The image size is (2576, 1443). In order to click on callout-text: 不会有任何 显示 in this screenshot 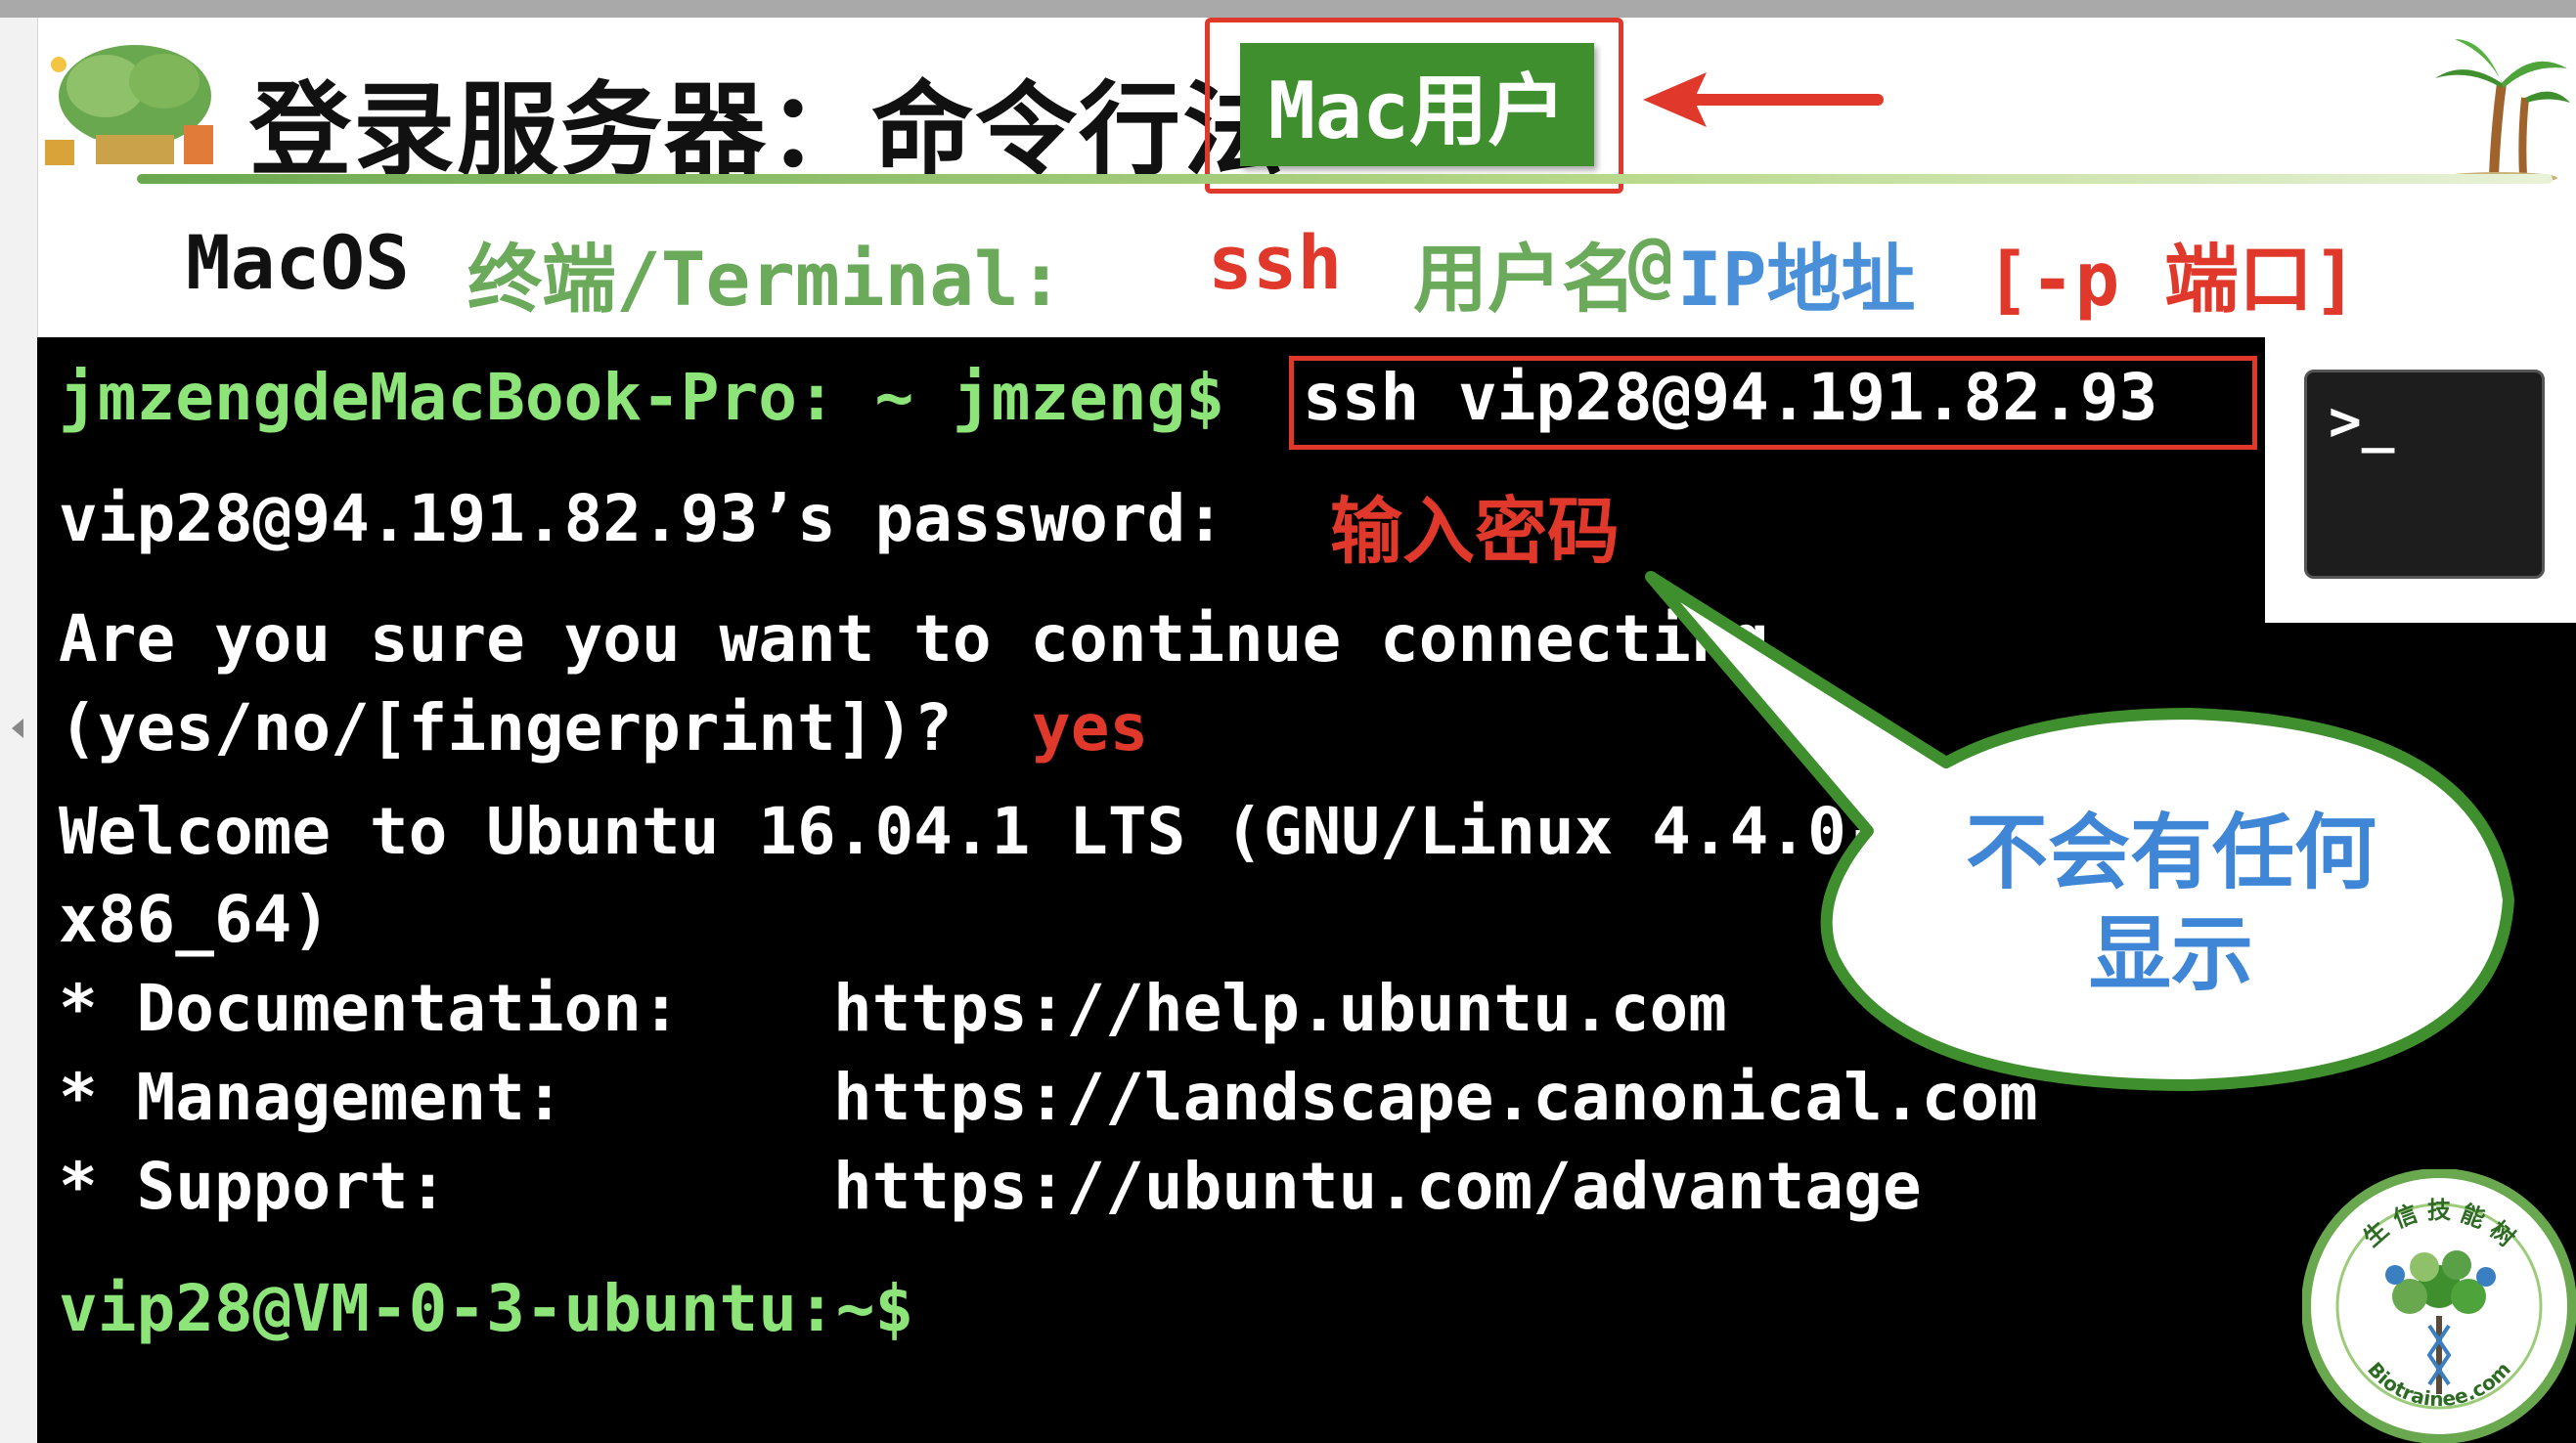, I will do `click(2171, 903)`.